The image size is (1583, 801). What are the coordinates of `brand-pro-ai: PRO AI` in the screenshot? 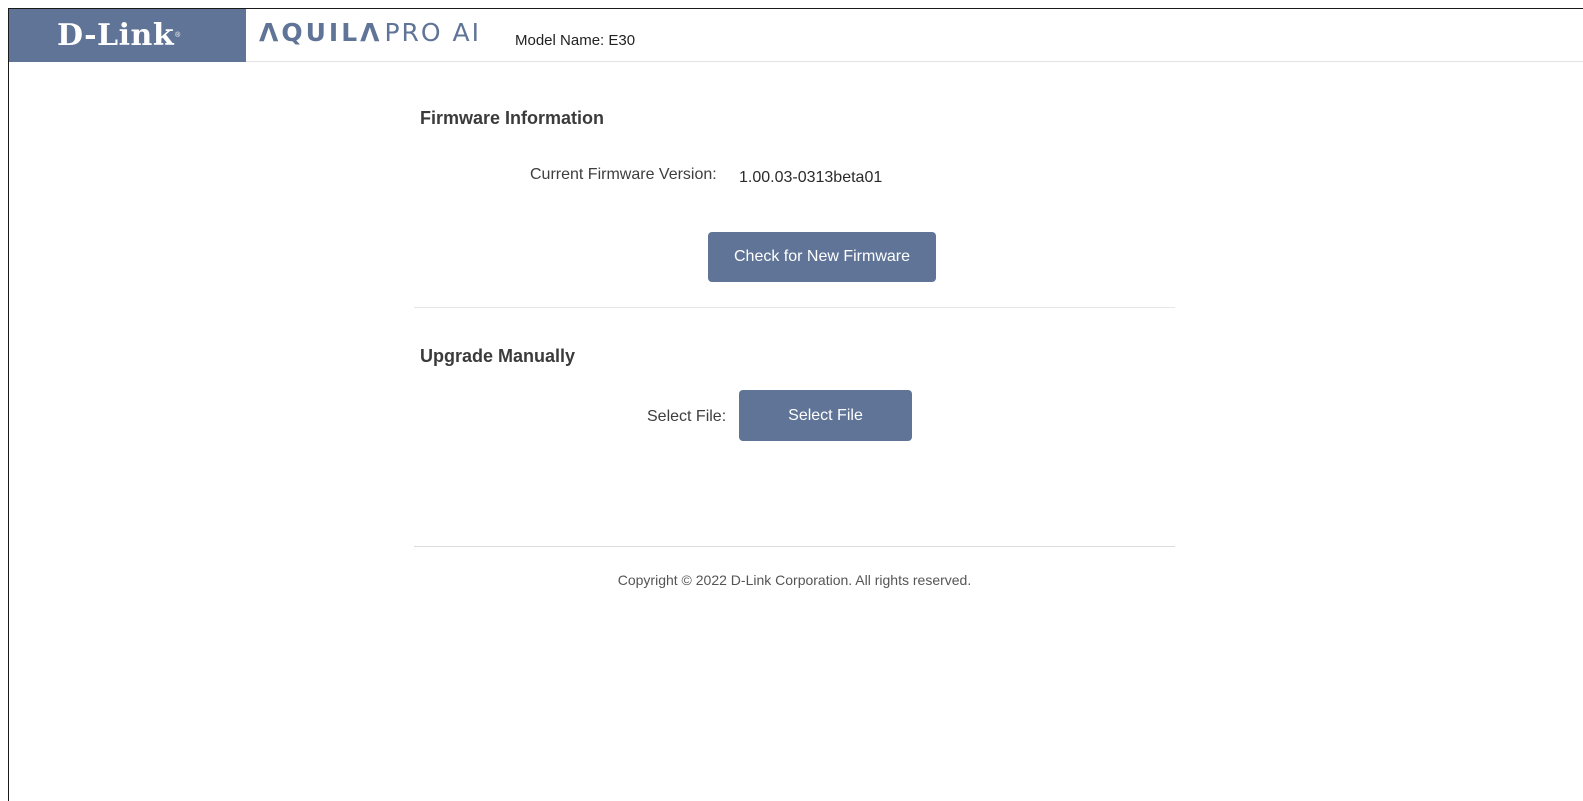 It's located at (433, 32).